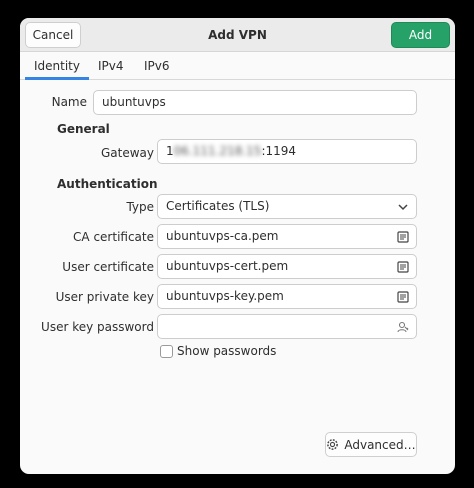 The width and height of the screenshot is (474, 488). What do you see at coordinates (113, 237) in the screenshot?
I see `ca-certificate-label: CA certificate` at bounding box center [113, 237].